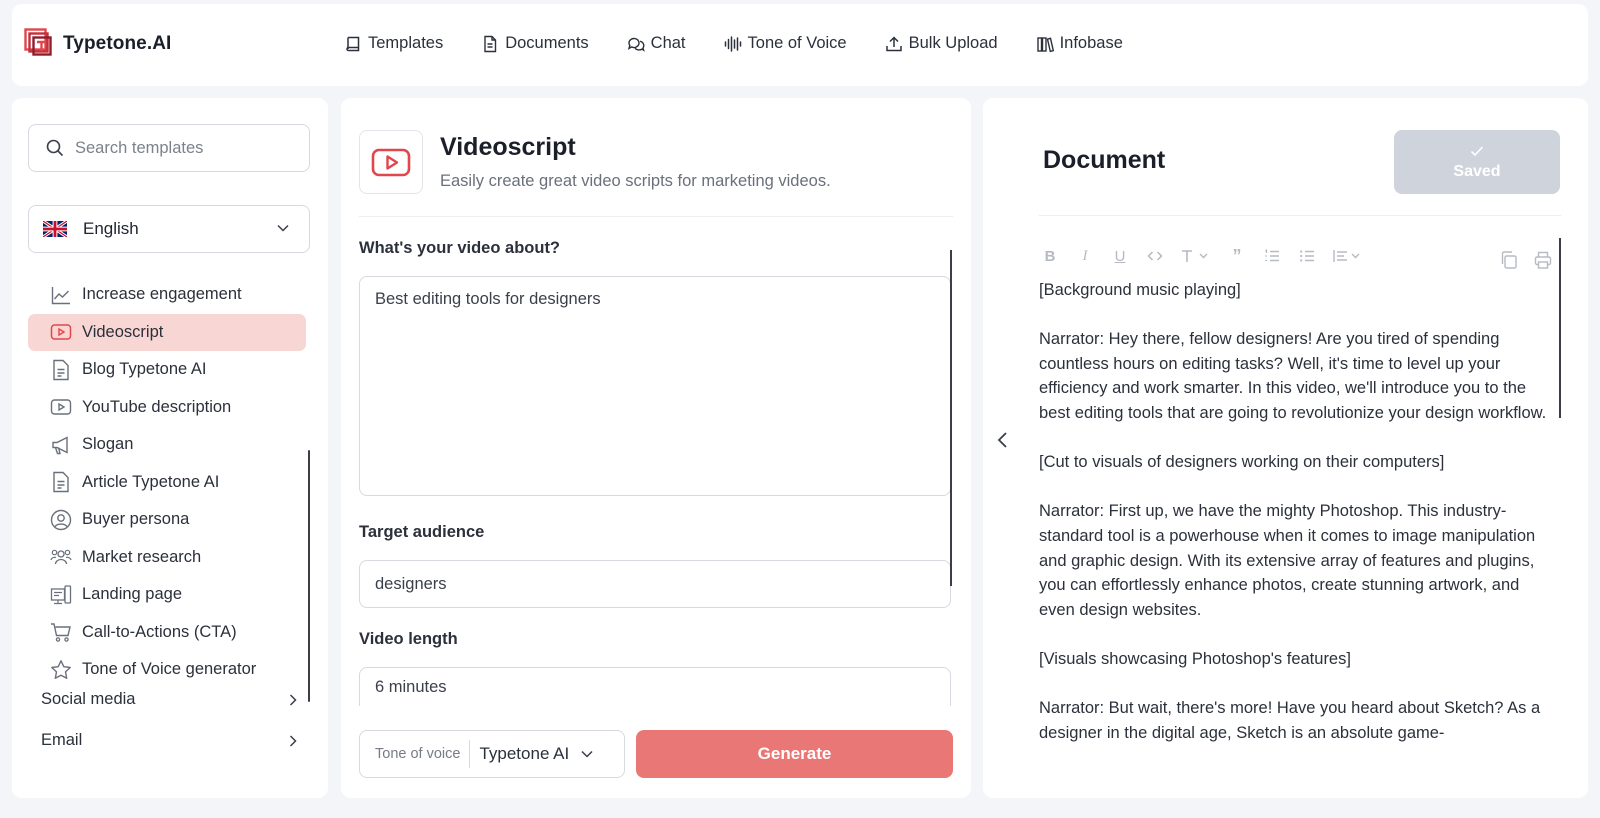 This screenshot has width=1600, height=818. Describe the element at coordinates (61, 632) in the screenshot. I see `cart-icon` at that location.